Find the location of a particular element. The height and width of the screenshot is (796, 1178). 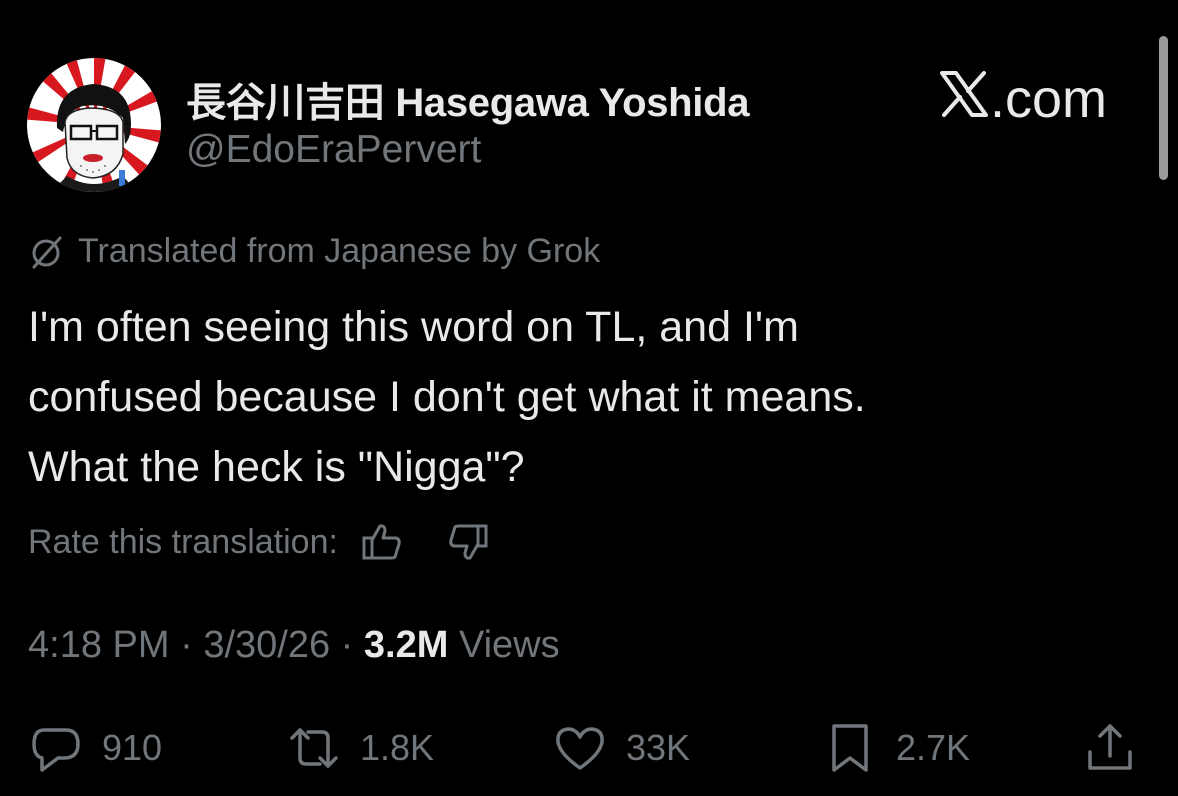

like-count: 33K is located at coordinates (658, 747).